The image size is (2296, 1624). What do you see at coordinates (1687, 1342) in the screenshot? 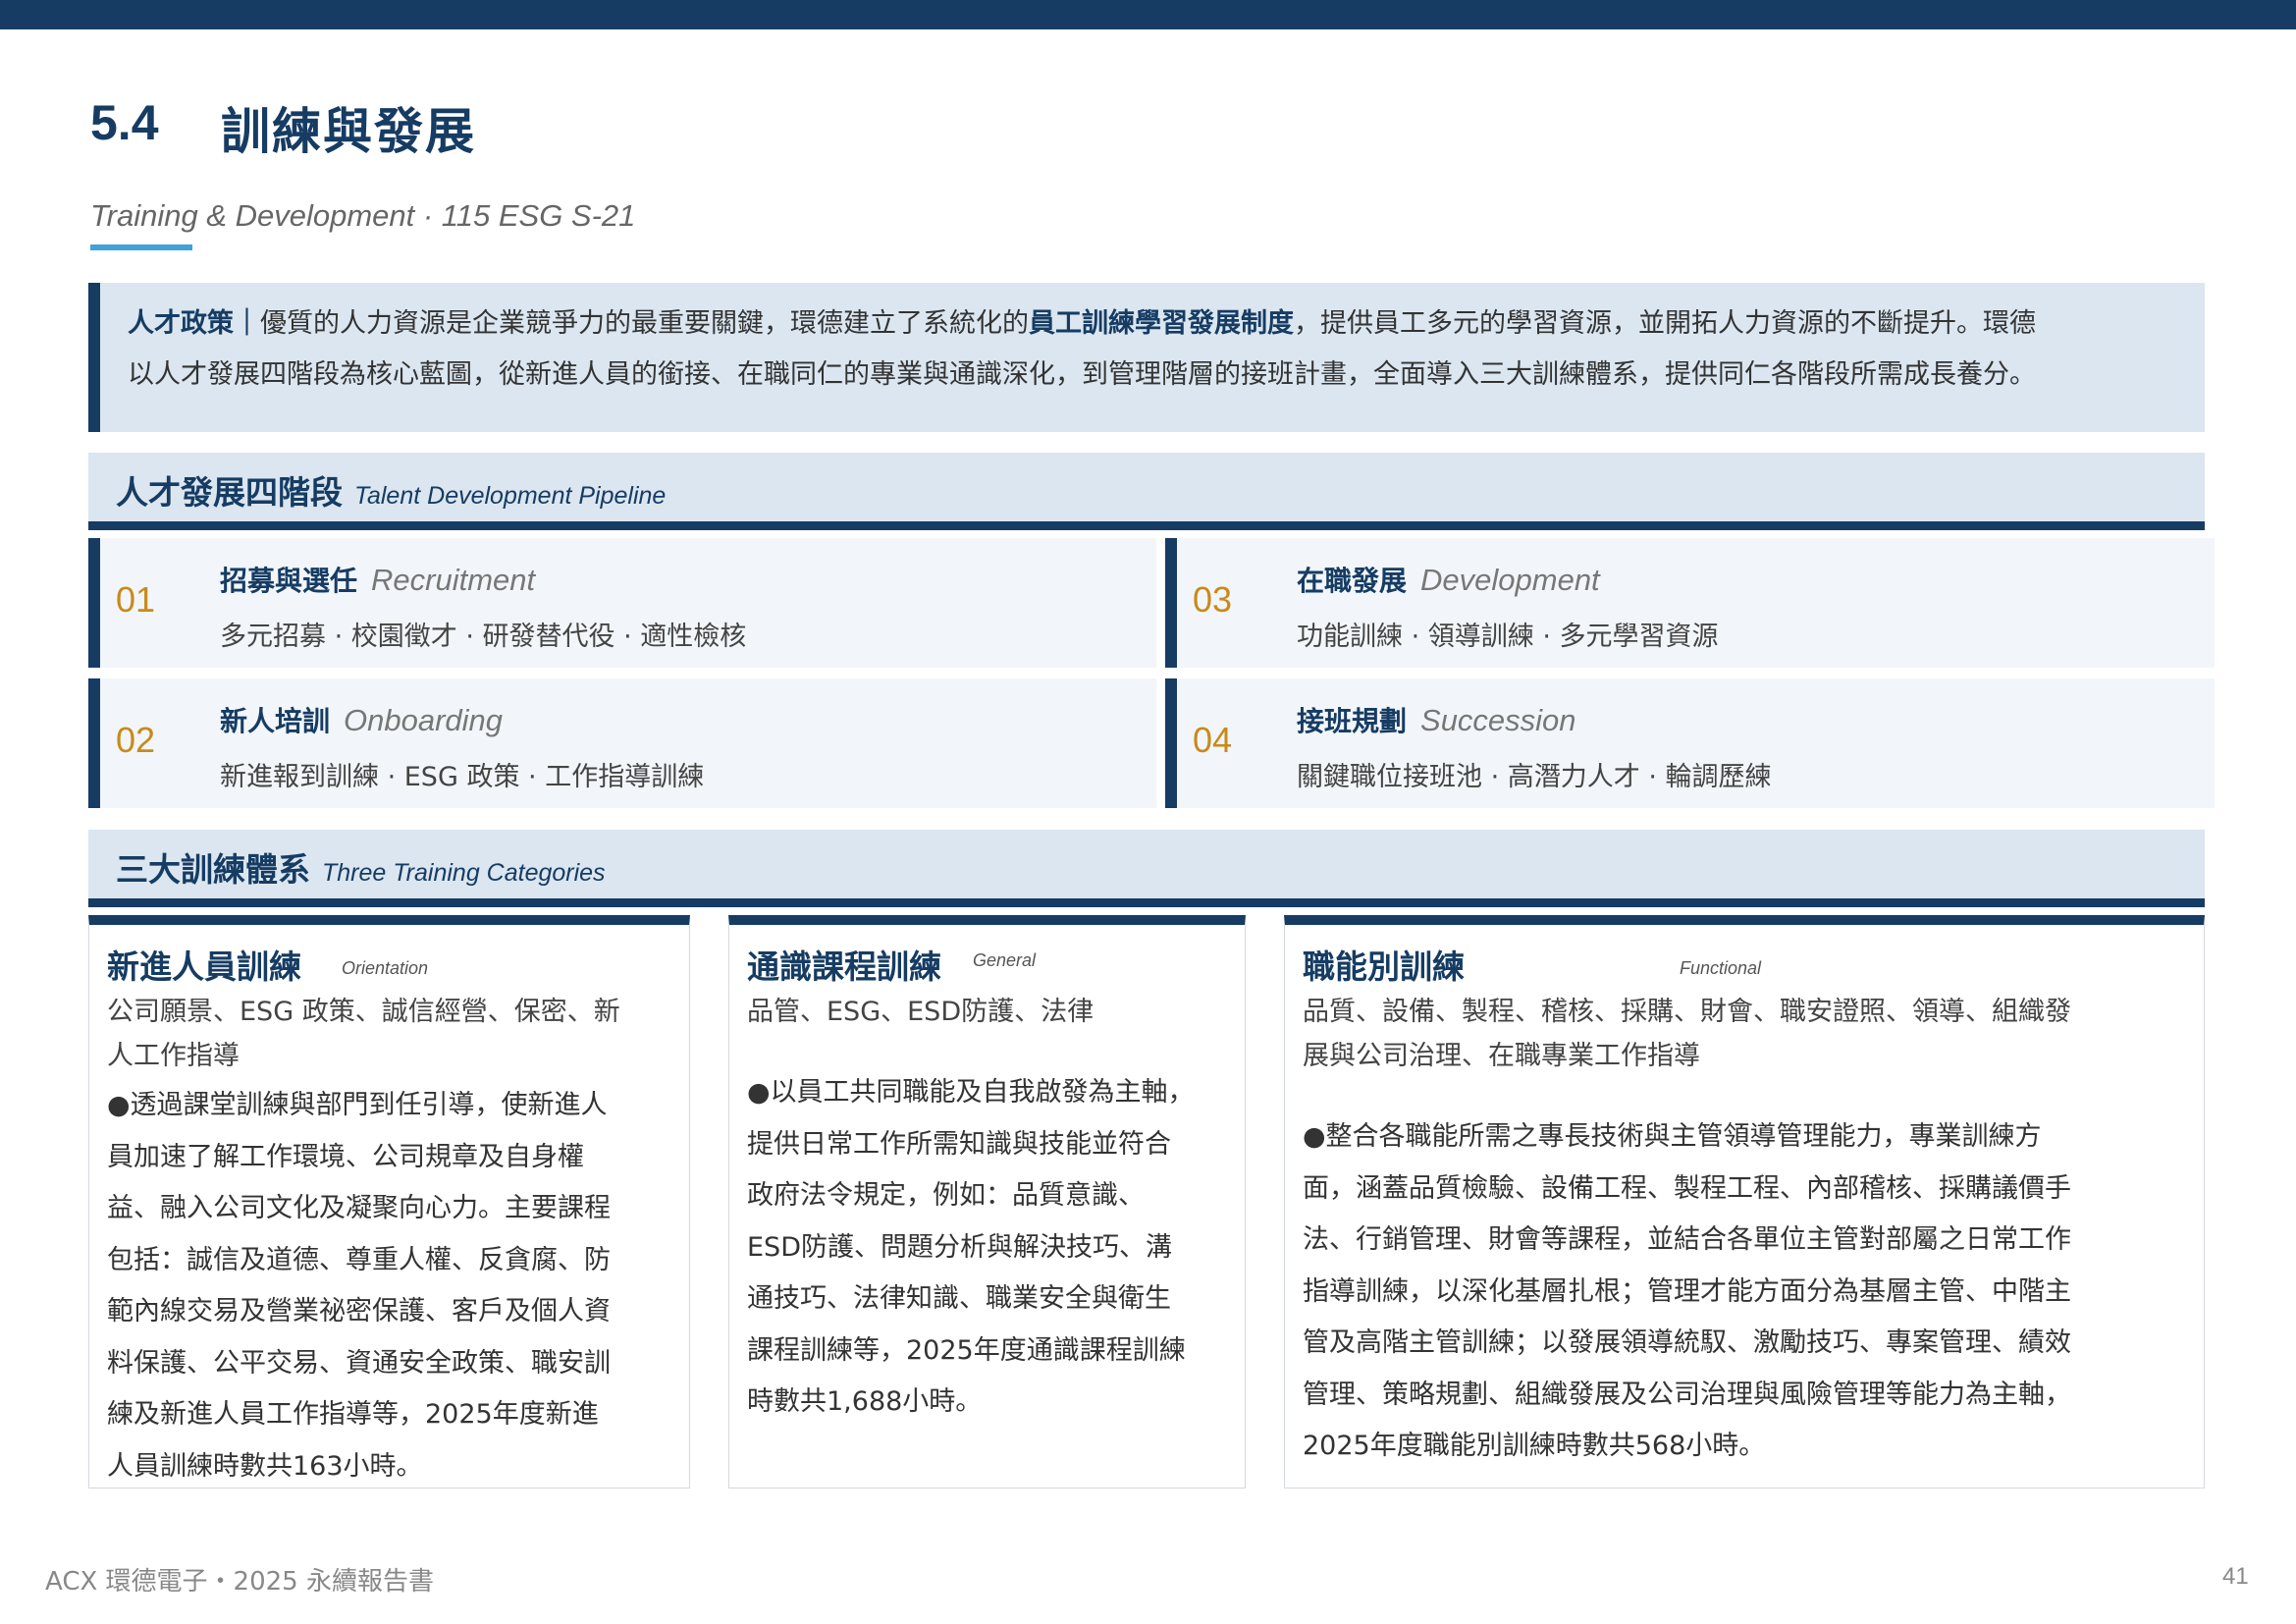
I see `card-body-line: 管及高階主管訓練；以發展領導統馭、激勵技巧、專案管理、績效` at bounding box center [1687, 1342].